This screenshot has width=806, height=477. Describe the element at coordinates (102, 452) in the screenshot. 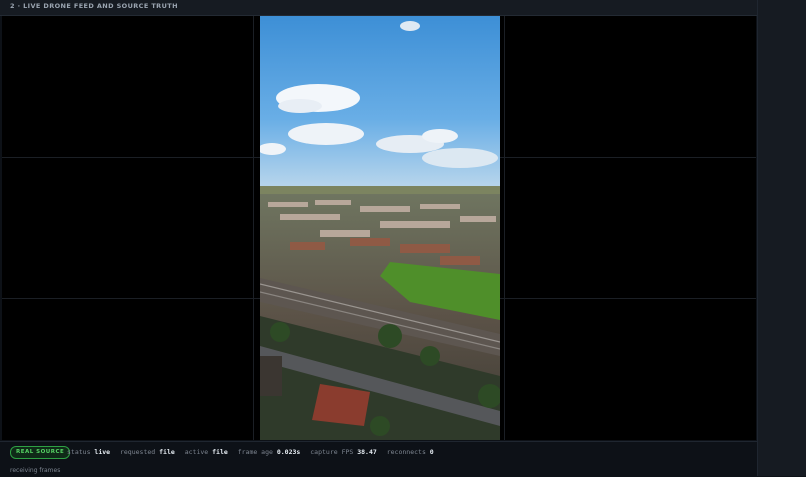

I see `stat-value-status: live` at that location.